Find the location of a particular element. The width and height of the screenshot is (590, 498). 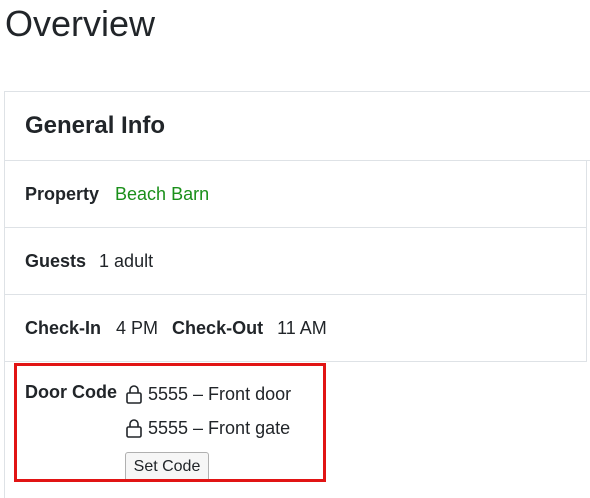

door-code-text: 5555 – Front gate is located at coordinates (219, 427).